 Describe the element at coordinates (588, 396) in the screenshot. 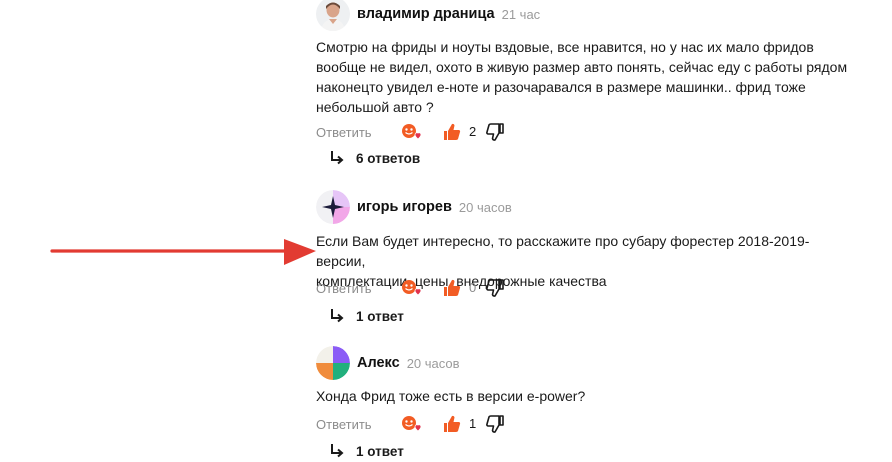

I see `comment-text: Хонда Фрид тоже есть в версии e-power?` at that location.